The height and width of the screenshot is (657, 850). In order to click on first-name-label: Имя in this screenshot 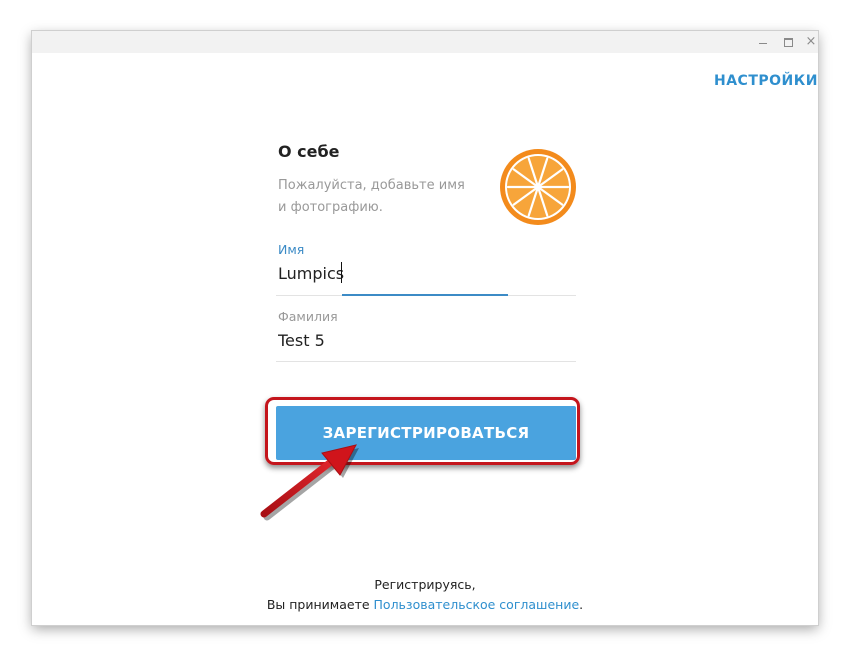, I will do `click(291, 249)`.